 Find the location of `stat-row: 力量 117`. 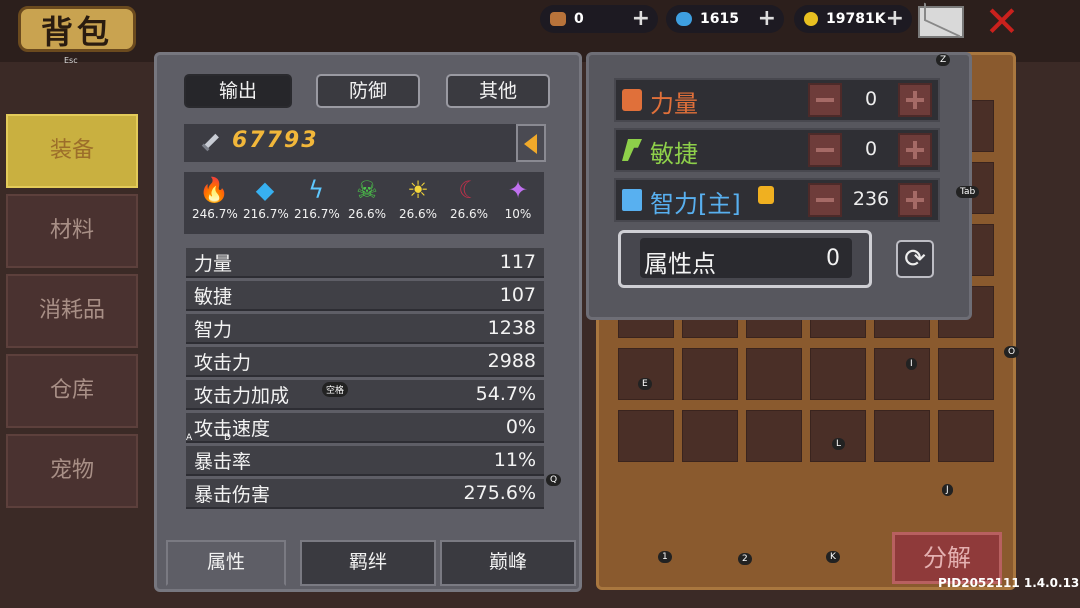

stat-row: 力量 117 is located at coordinates (365, 263).